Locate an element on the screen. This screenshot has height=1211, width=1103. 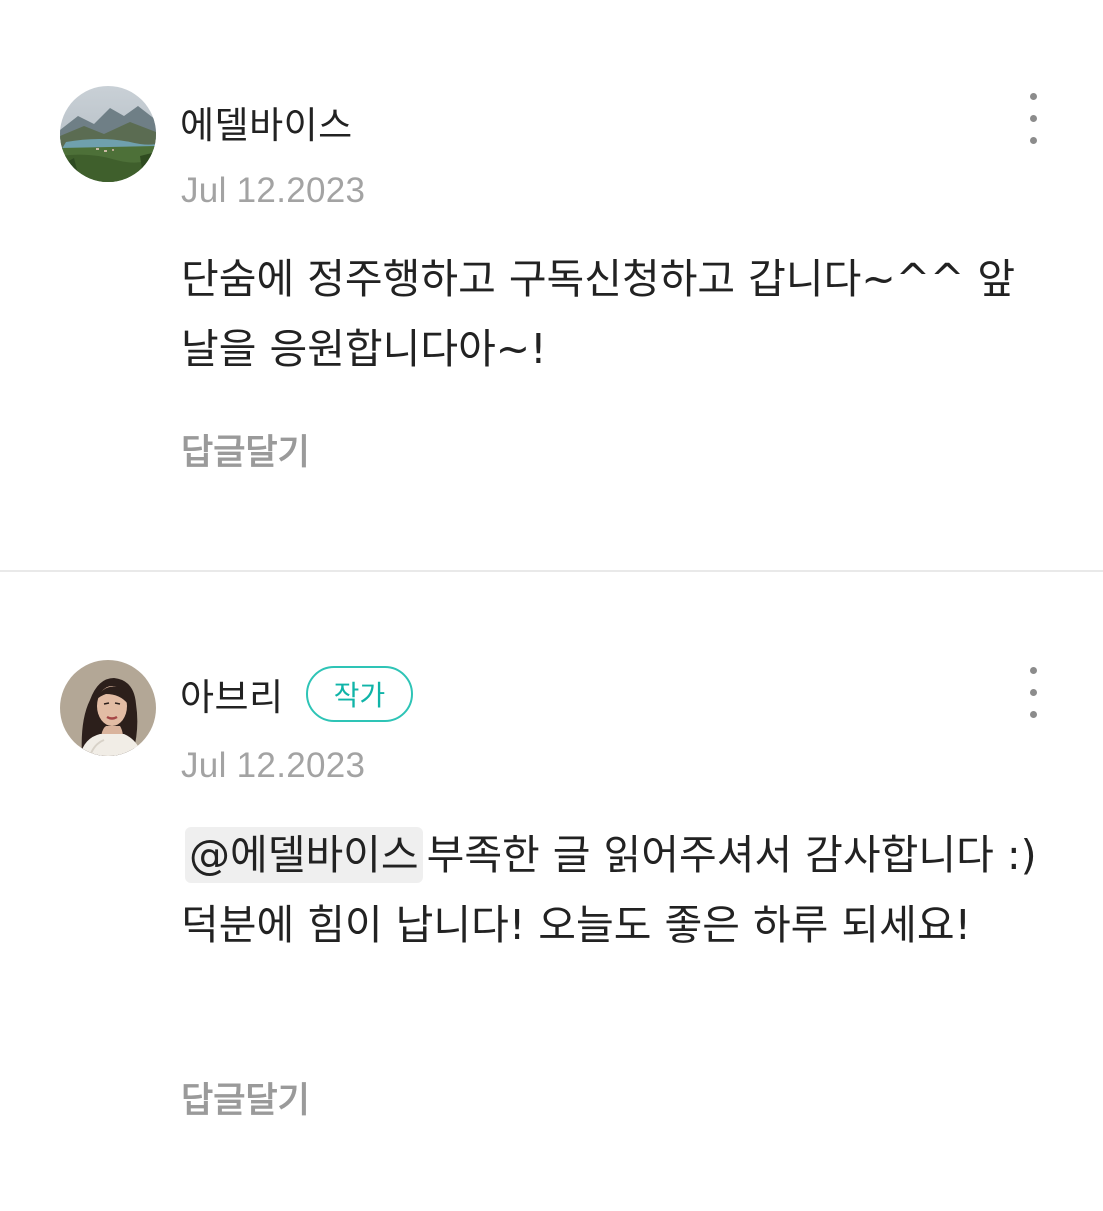
author-name: 에델바이스 is located at coordinates (266, 122).